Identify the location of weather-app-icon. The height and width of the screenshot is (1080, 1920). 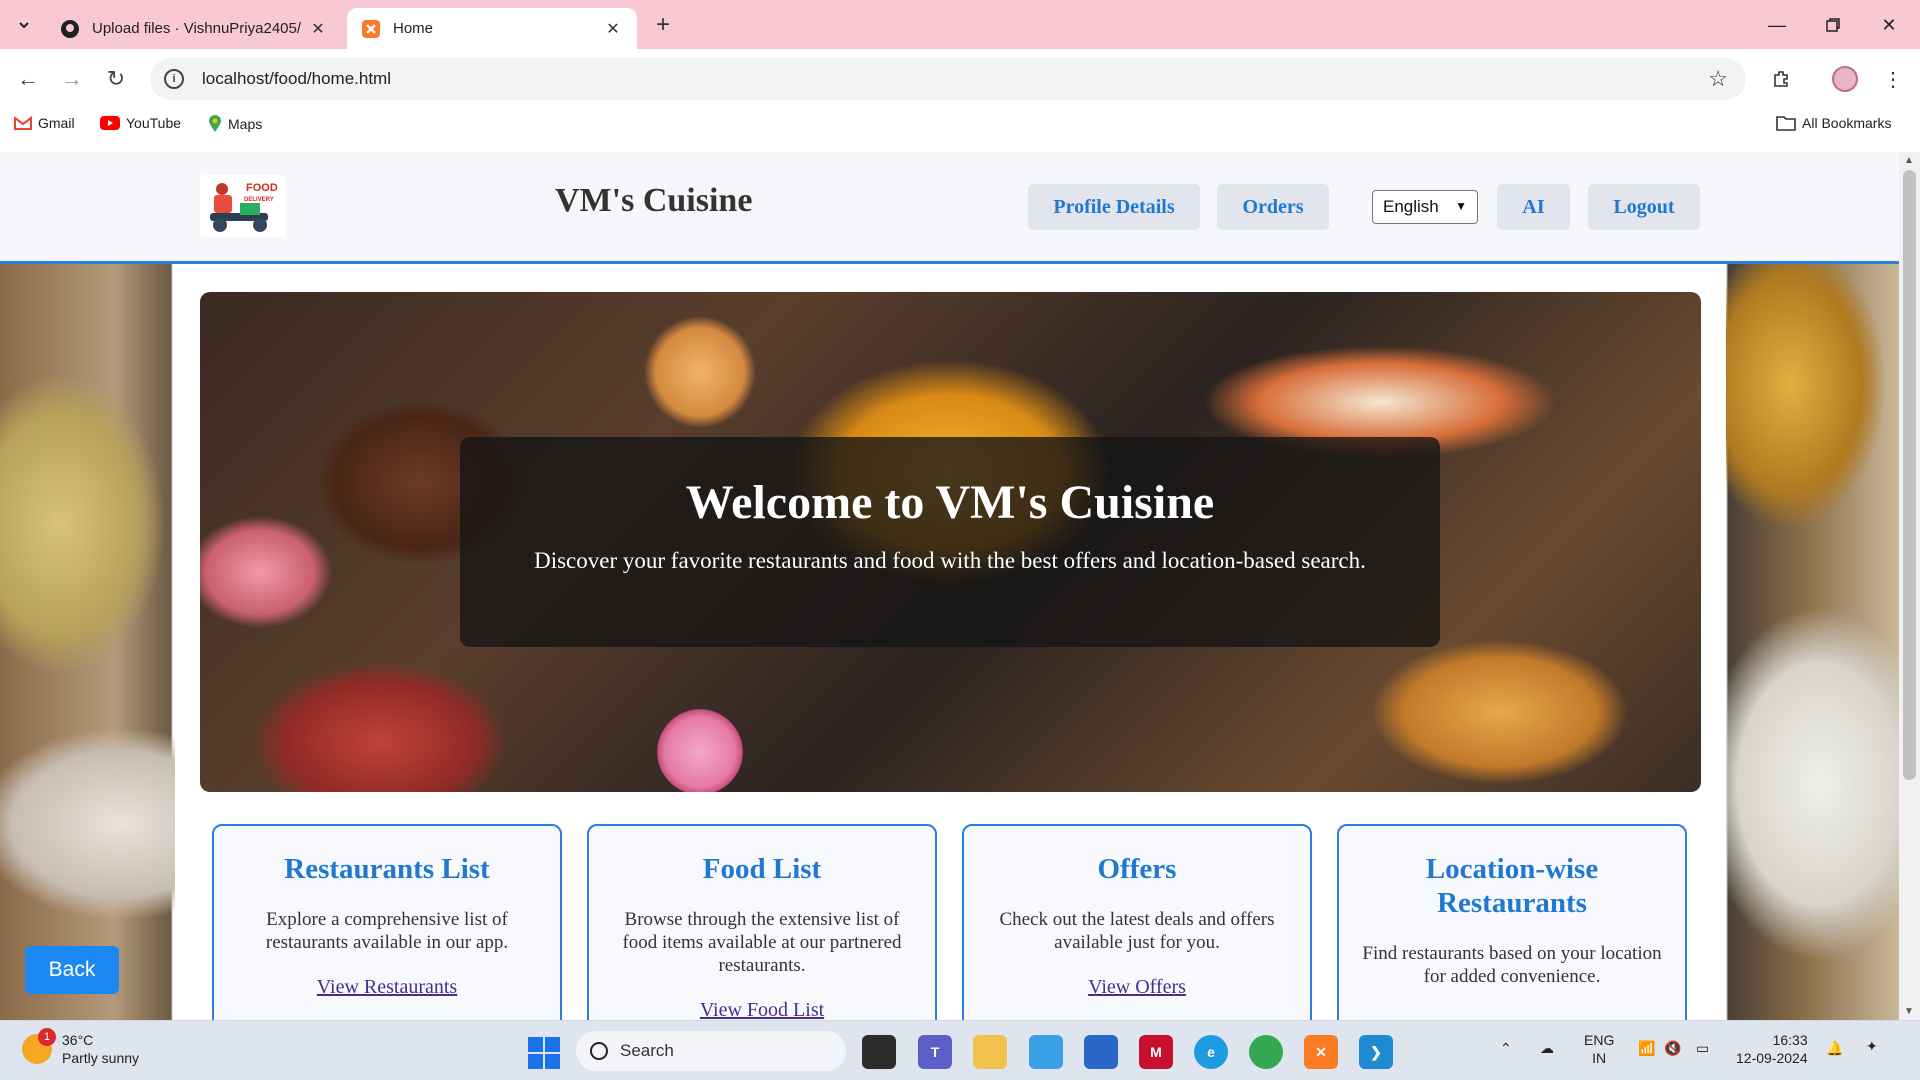
(1046, 1052).